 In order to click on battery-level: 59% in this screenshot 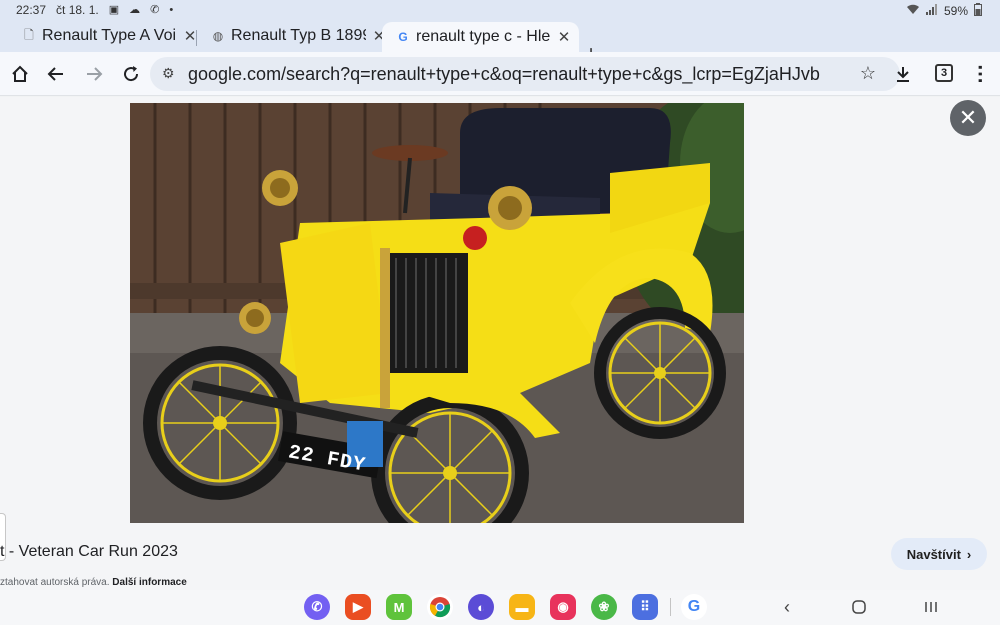, I will do `click(955, 11)`.